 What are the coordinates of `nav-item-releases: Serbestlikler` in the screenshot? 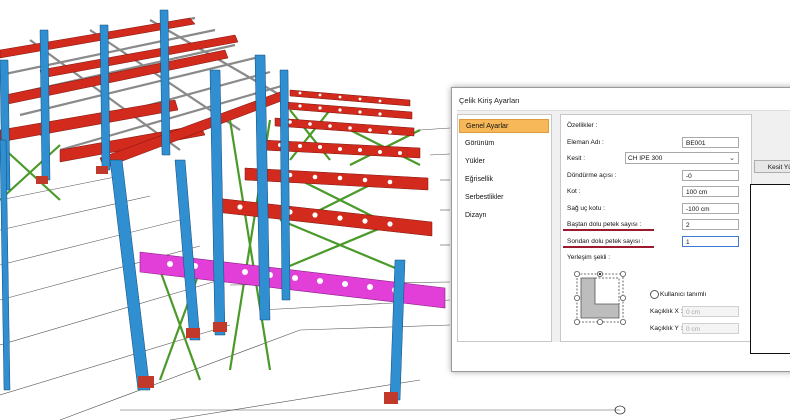 It's located at (504, 198).